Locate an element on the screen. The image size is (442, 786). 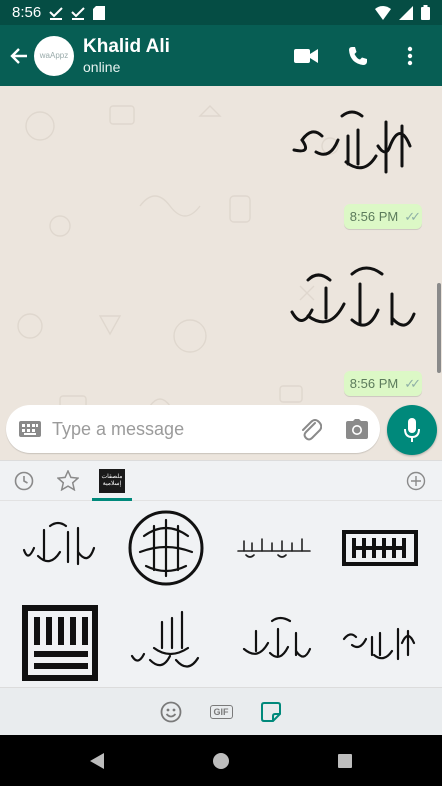
triangle-back-icon is located at coordinates (97, 760).